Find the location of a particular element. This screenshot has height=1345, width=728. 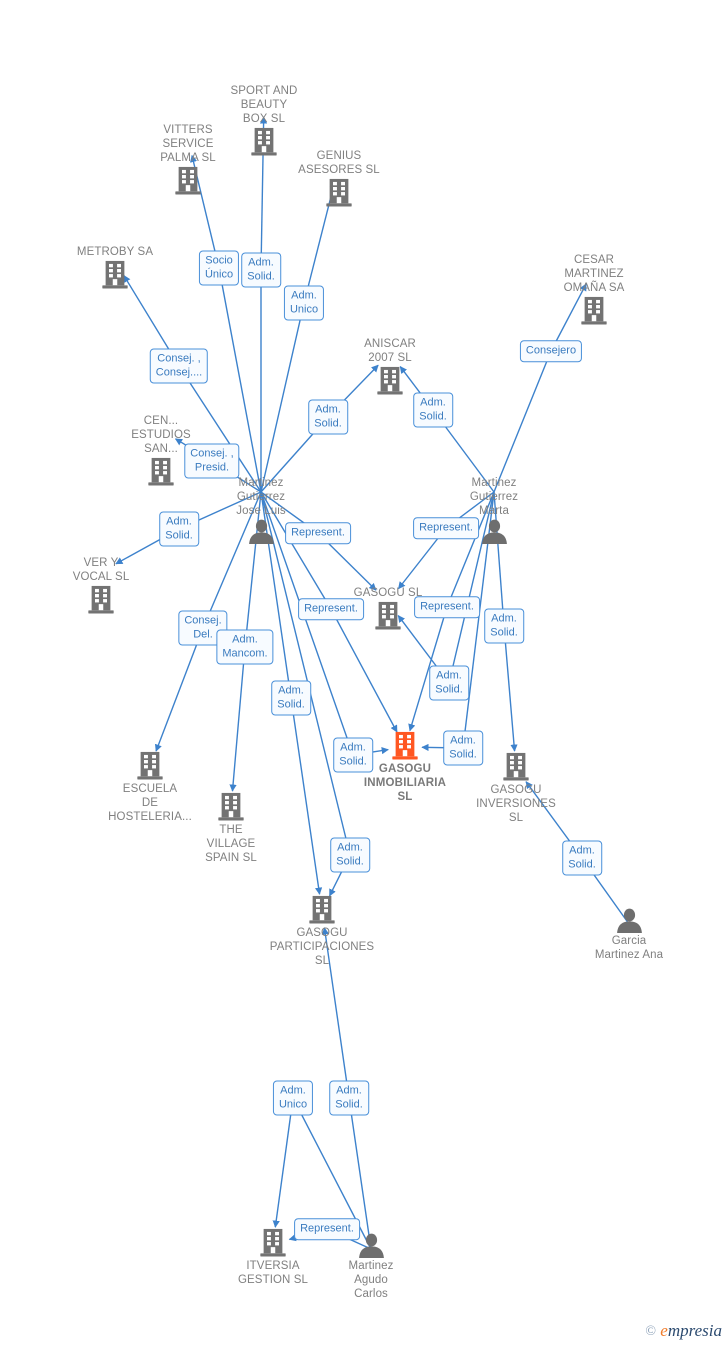

empresia-watermark: © empresia is located at coordinates (683, 1331).